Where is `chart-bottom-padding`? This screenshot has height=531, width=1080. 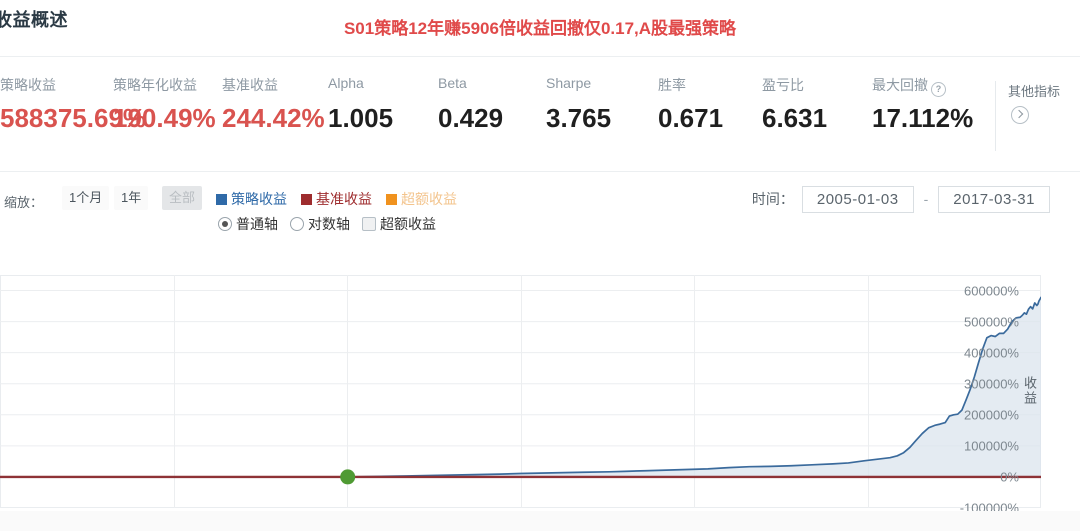
chart-bottom-padding is located at coordinates (540, 521).